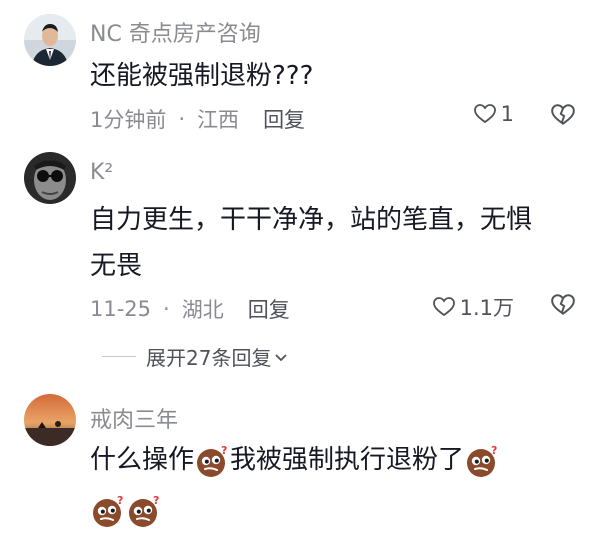  Describe the element at coordinates (134, 418) in the screenshot. I see `username: 戒肉三年` at that location.